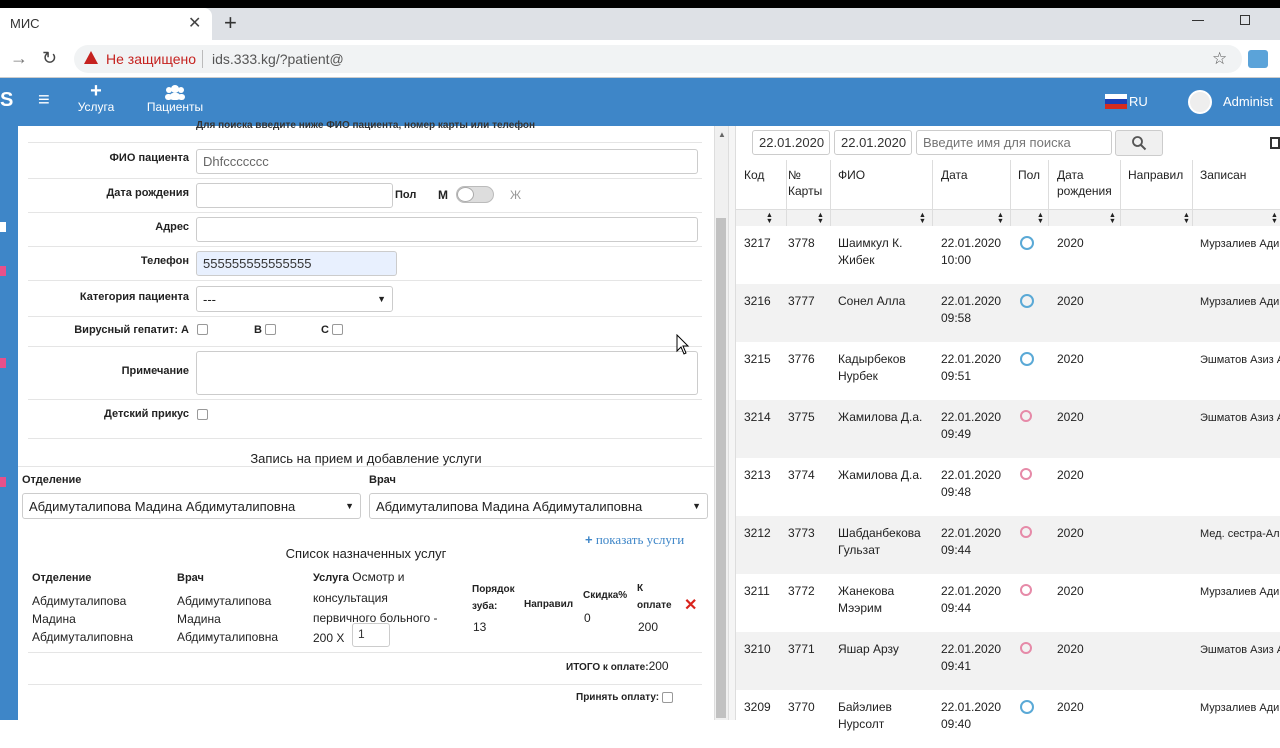 The image size is (1280, 748). Describe the element at coordinates (868, 649) in the screenshot. I see `cell-fio: Яшар Арзу` at that location.